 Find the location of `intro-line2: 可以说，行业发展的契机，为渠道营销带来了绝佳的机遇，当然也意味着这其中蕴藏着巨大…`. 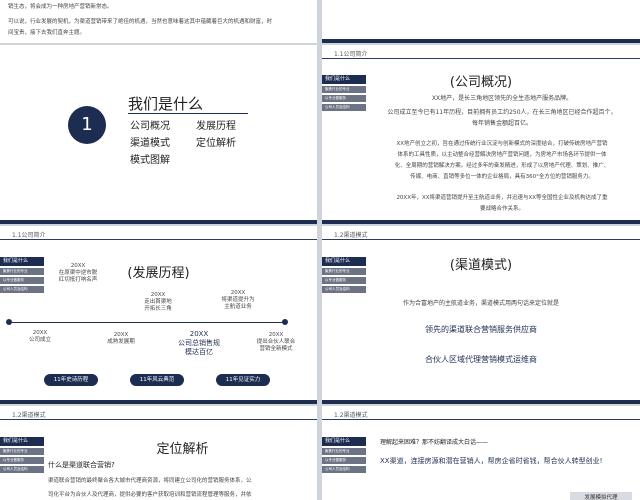

intro-line2: 可以说，行业发展的契机，为渠道营销带来了绝佳的机遇，当然也意味着这其中蕴藏着巨大… is located at coordinates (140, 22).